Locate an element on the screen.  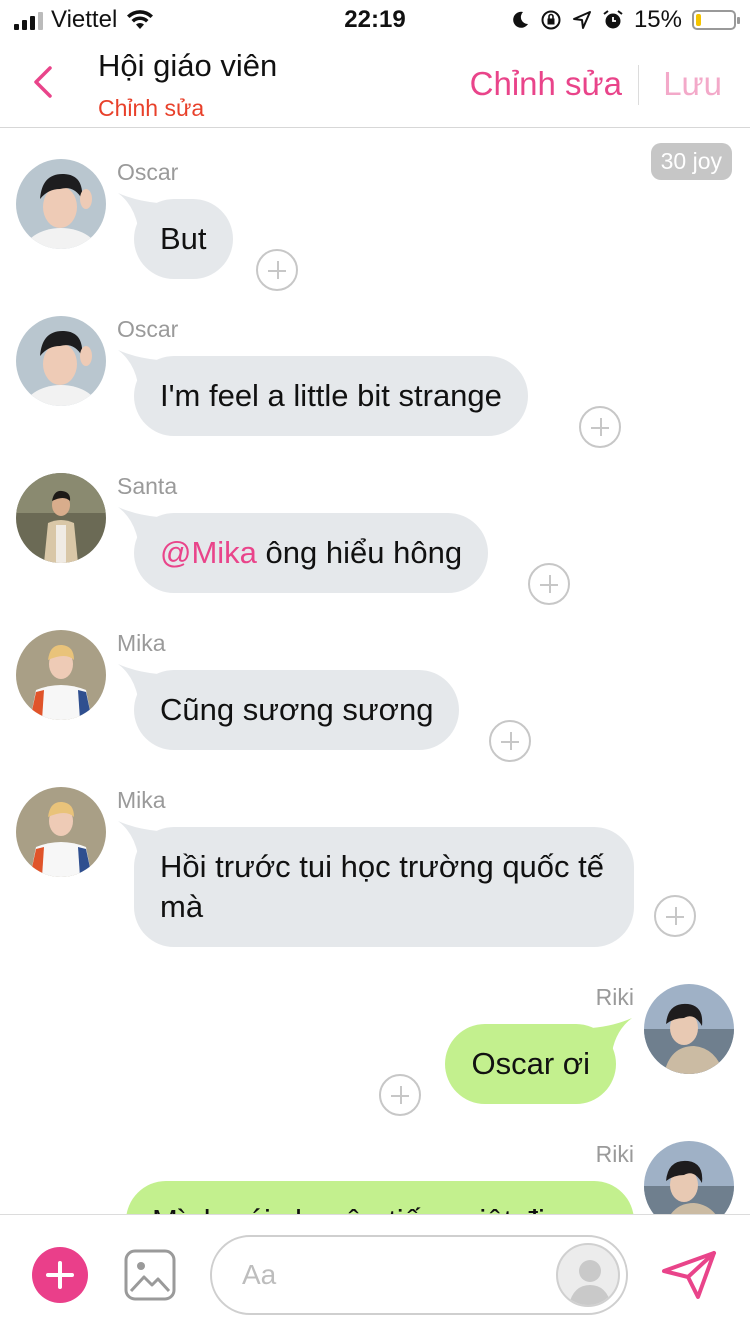
message-input-wrapper is located at coordinates (419, 1275).